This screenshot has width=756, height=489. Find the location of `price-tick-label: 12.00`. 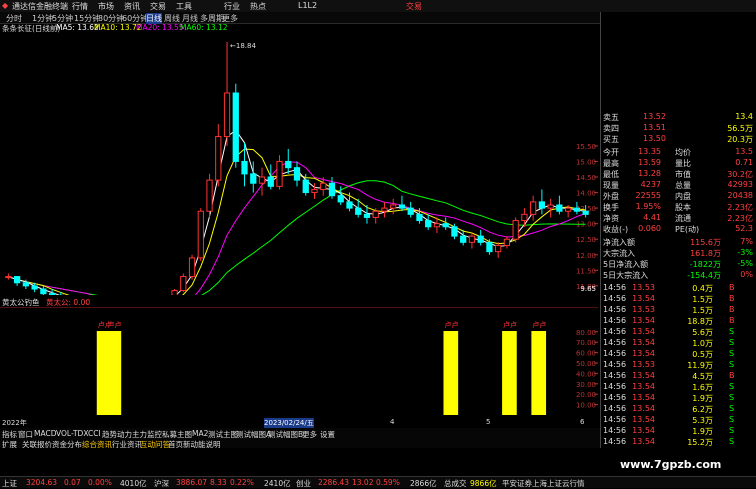

price-tick-label: 12.00 is located at coordinates (586, 256).